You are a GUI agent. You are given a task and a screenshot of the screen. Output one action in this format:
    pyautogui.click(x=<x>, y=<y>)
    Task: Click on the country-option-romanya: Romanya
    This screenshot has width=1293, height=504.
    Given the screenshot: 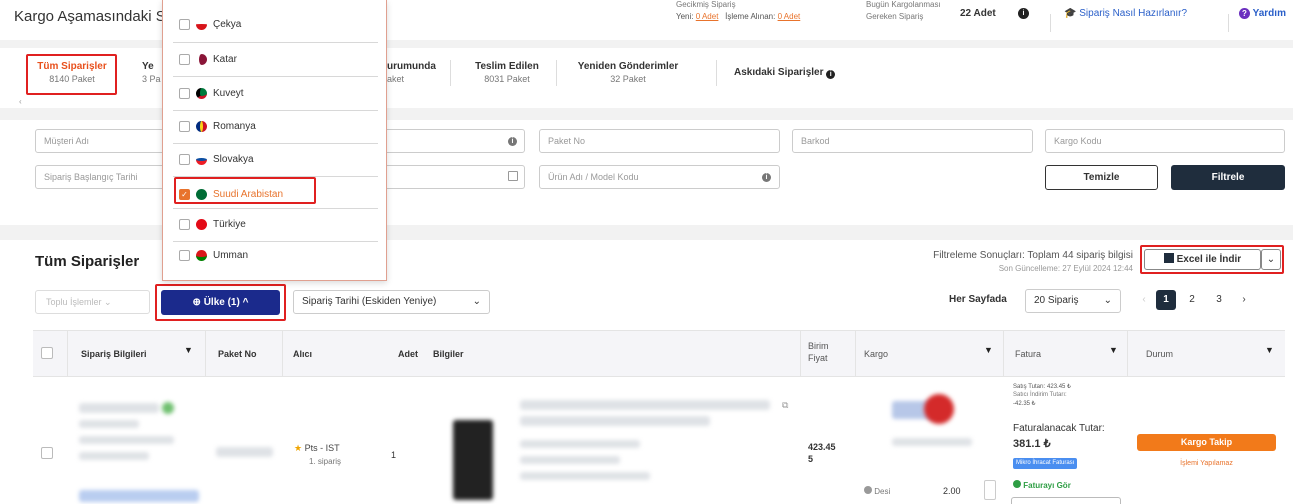 What is the action you would take?
    pyautogui.click(x=217, y=126)
    